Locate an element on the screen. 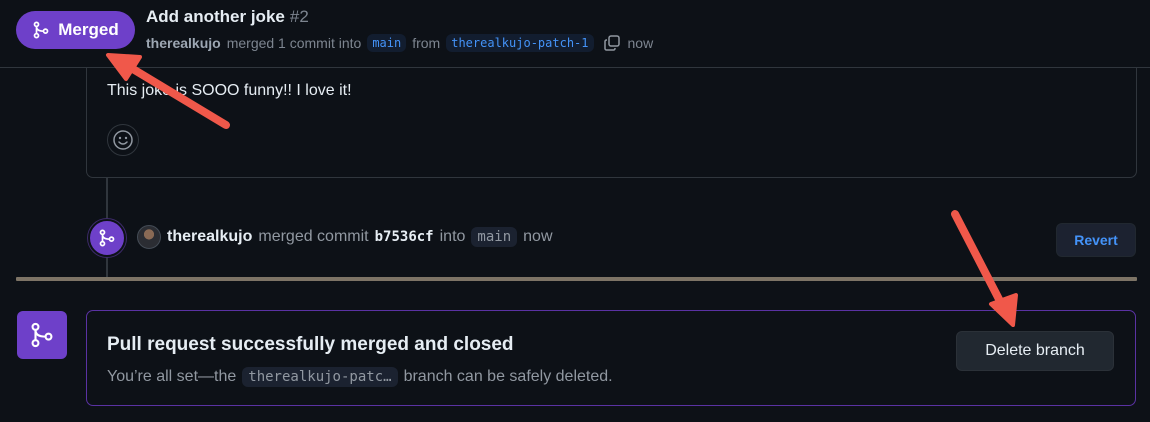  smiley-icon is located at coordinates (123, 140).